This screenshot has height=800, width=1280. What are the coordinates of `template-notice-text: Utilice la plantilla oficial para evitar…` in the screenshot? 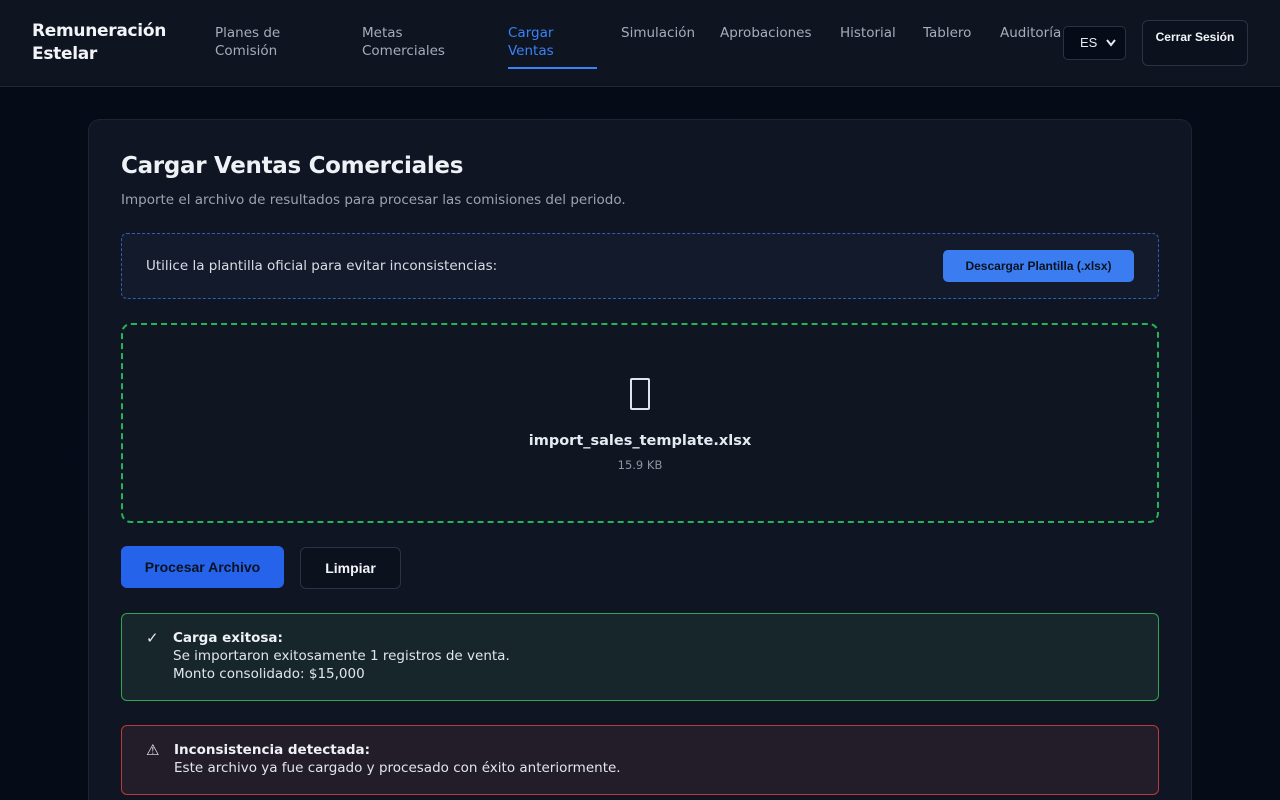 It's located at (322, 266).